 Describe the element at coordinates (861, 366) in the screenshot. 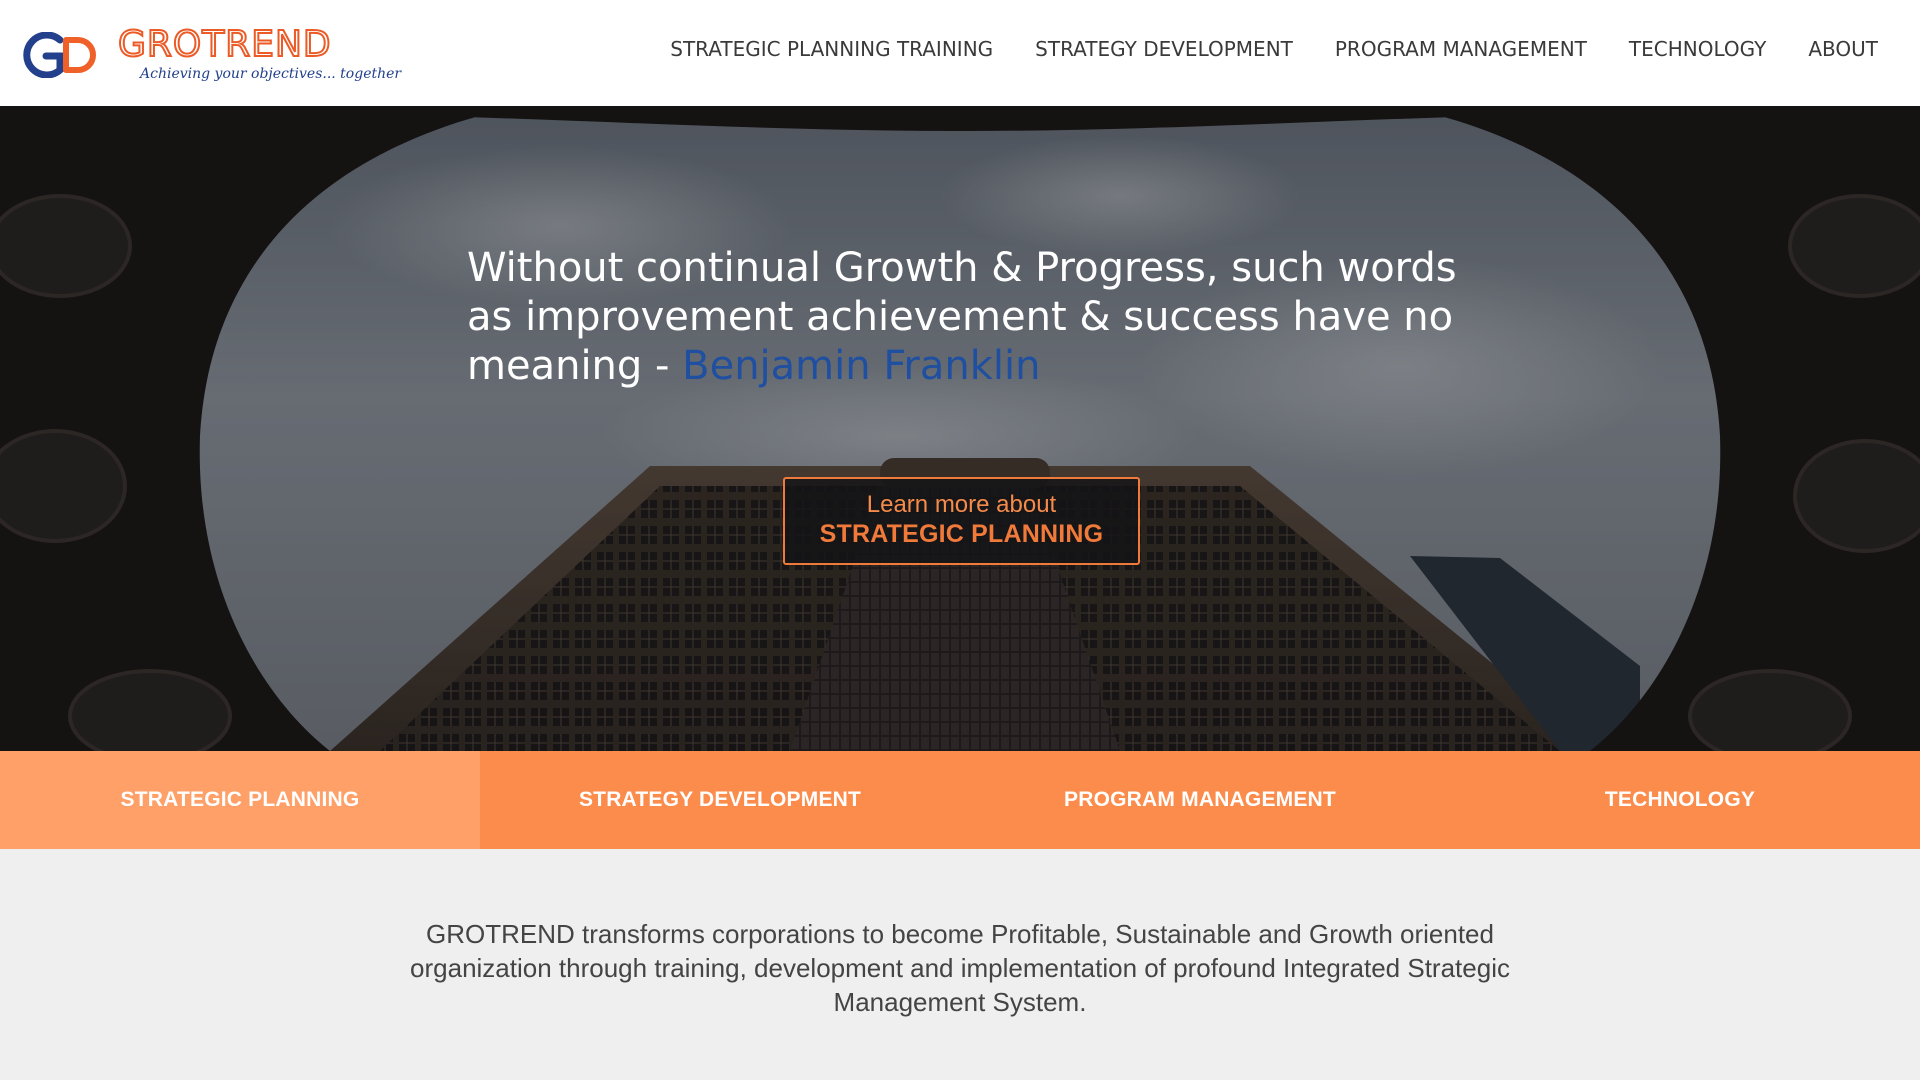

I see `quote-author: Benjamin Franklin` at that location.